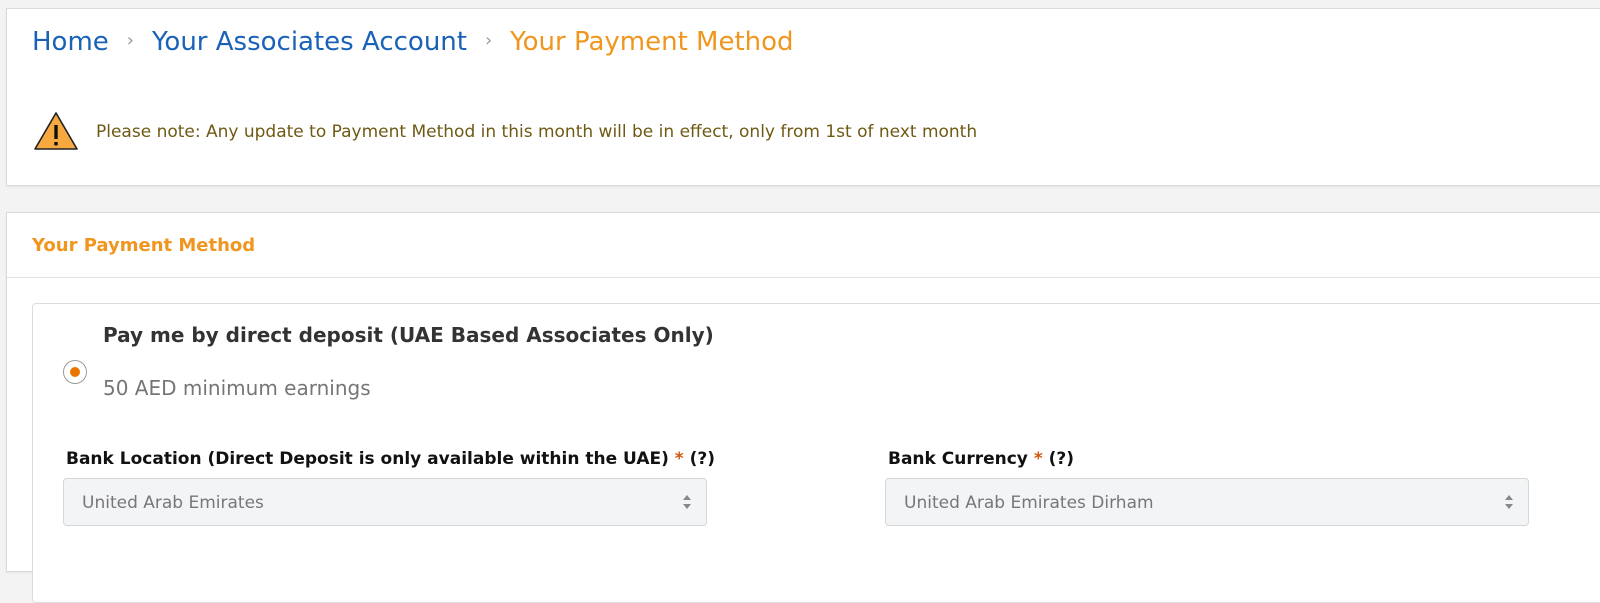 The width and height of the screenshot is (1600, 603). I want to click on direct-deposit-radio, so click(75, 372).